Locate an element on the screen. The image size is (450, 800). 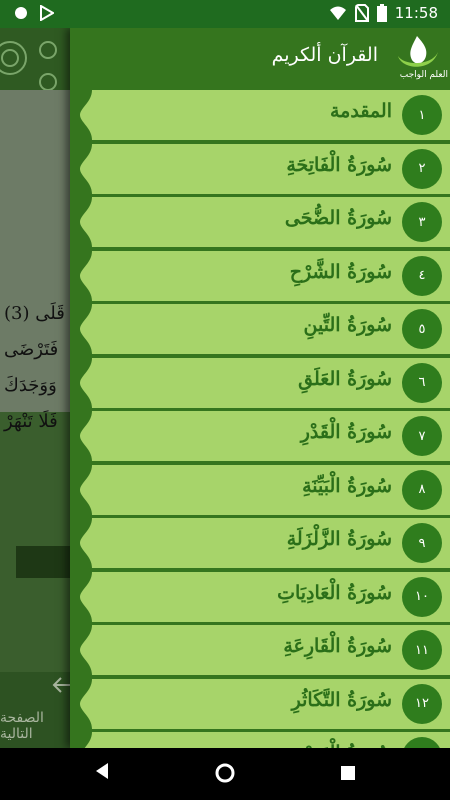
logo-caption: العلم الواجب is located at coordinates (423, 75).